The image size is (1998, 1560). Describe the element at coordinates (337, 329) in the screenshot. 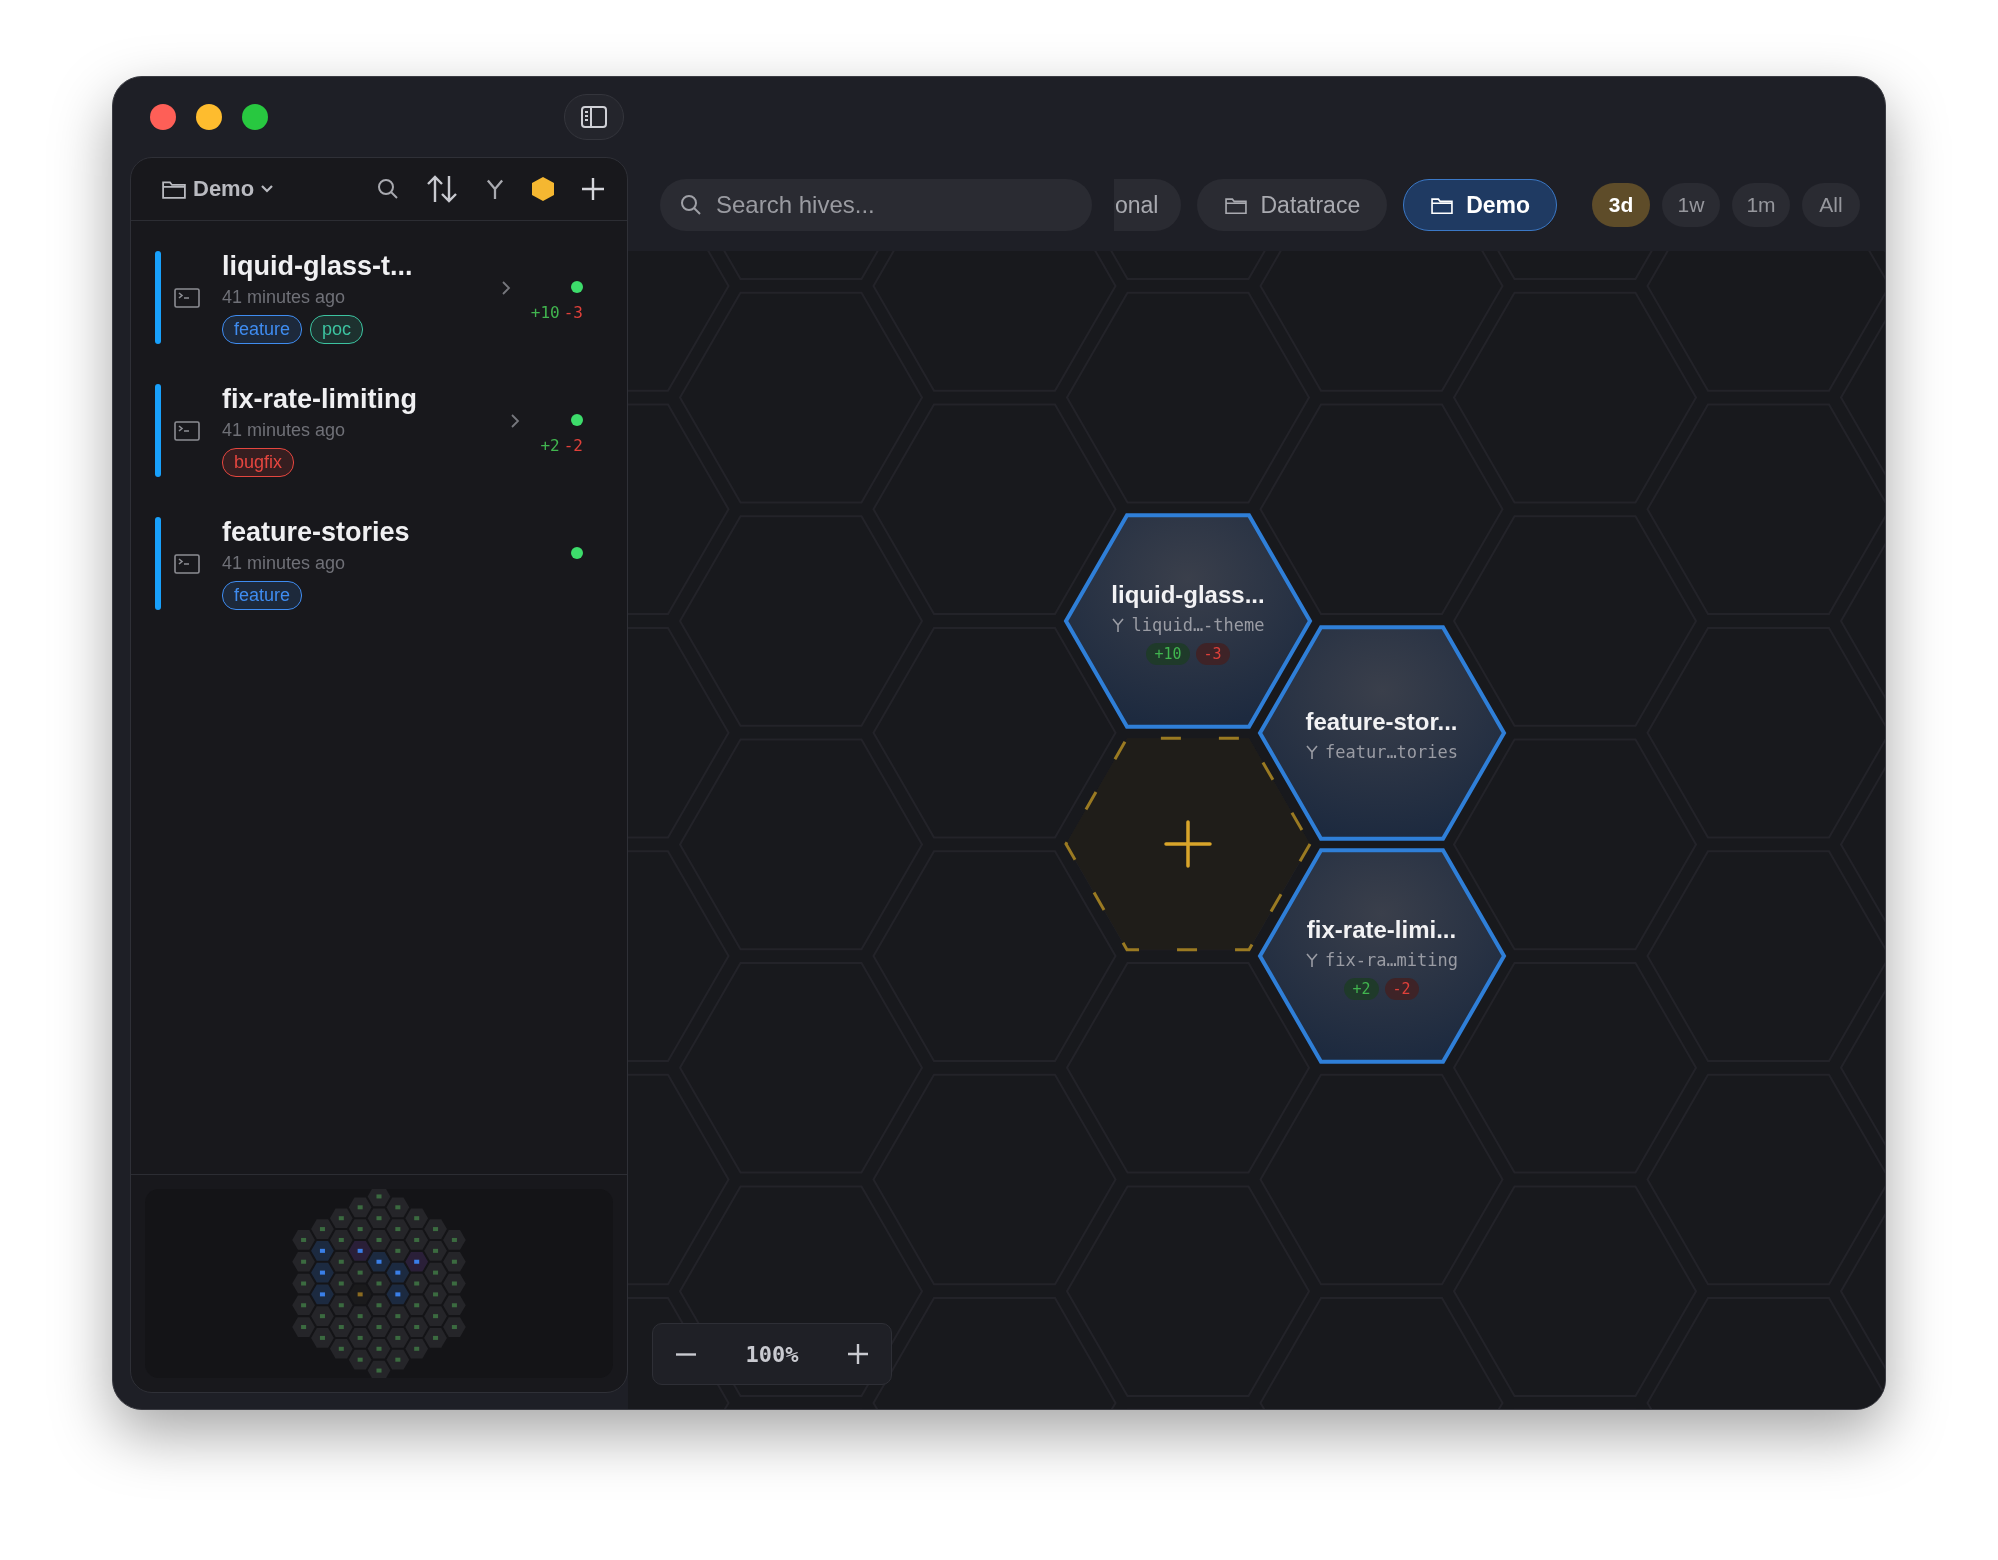

I see `session-tag: poc` at that location.